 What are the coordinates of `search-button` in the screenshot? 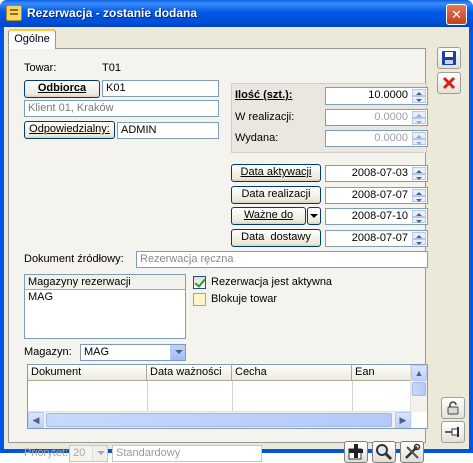 It's located at (384, 452).